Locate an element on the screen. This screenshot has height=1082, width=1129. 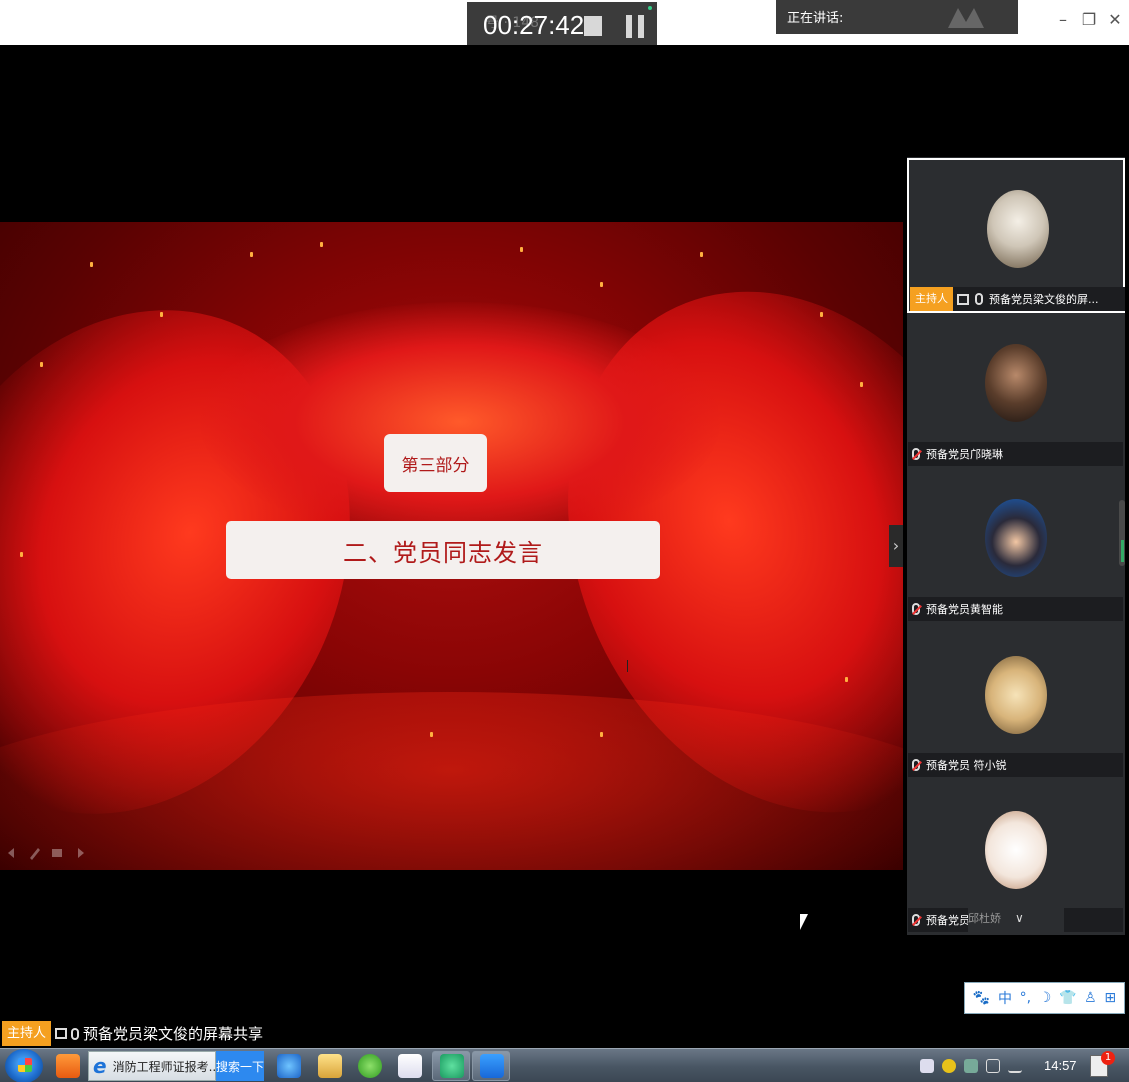
network-icon is located at coordinates (1015, 1066).